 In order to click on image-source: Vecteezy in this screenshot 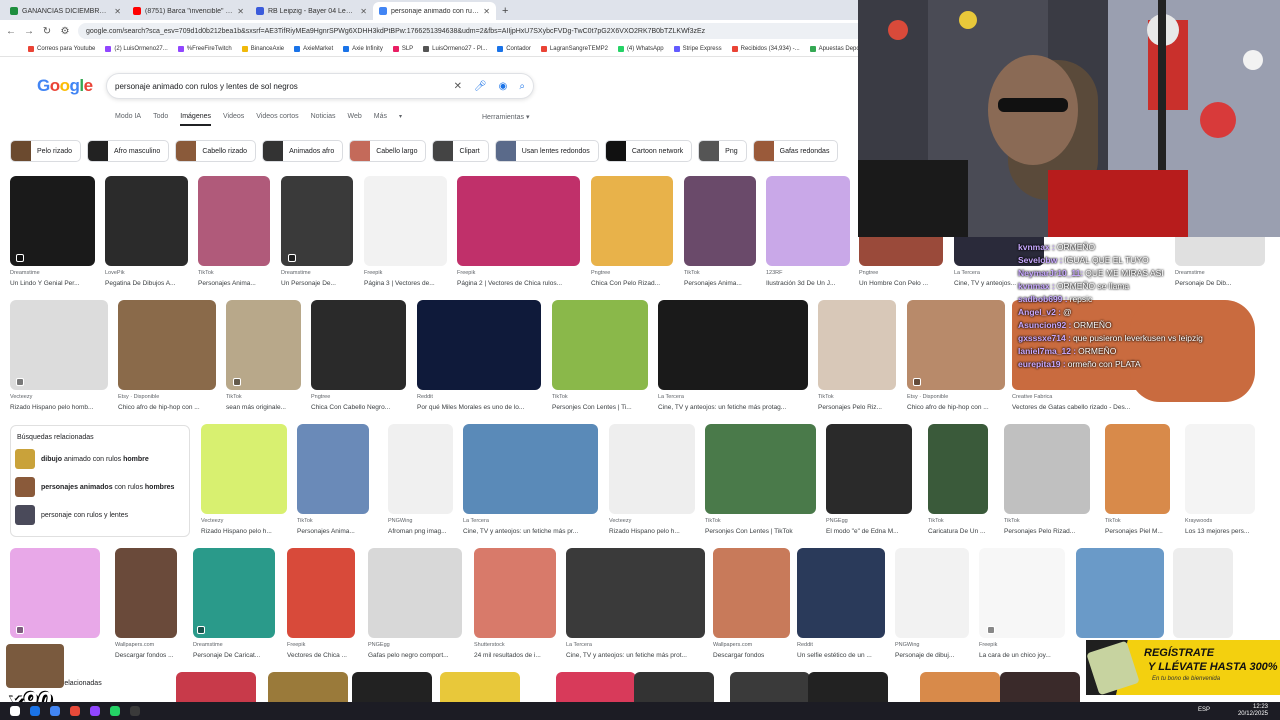, I will do `click(244, 521)`.